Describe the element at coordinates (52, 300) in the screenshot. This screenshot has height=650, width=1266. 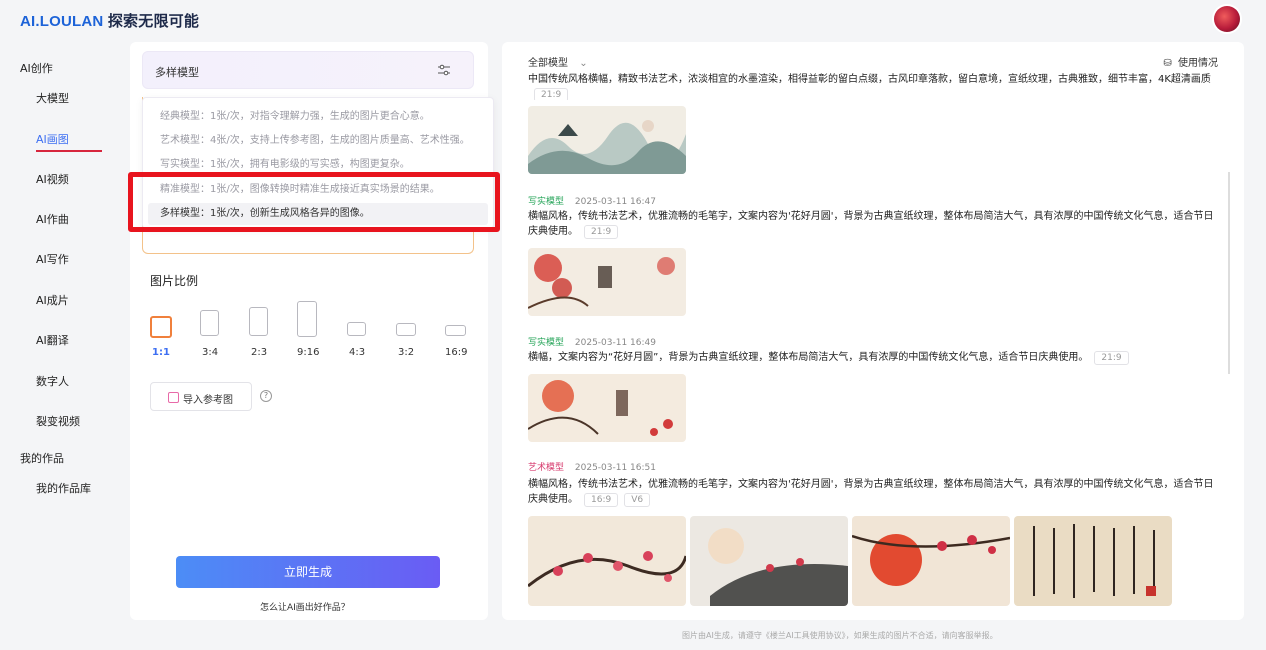
I see `sidebar-item-ai-film: AI成片` at that location.